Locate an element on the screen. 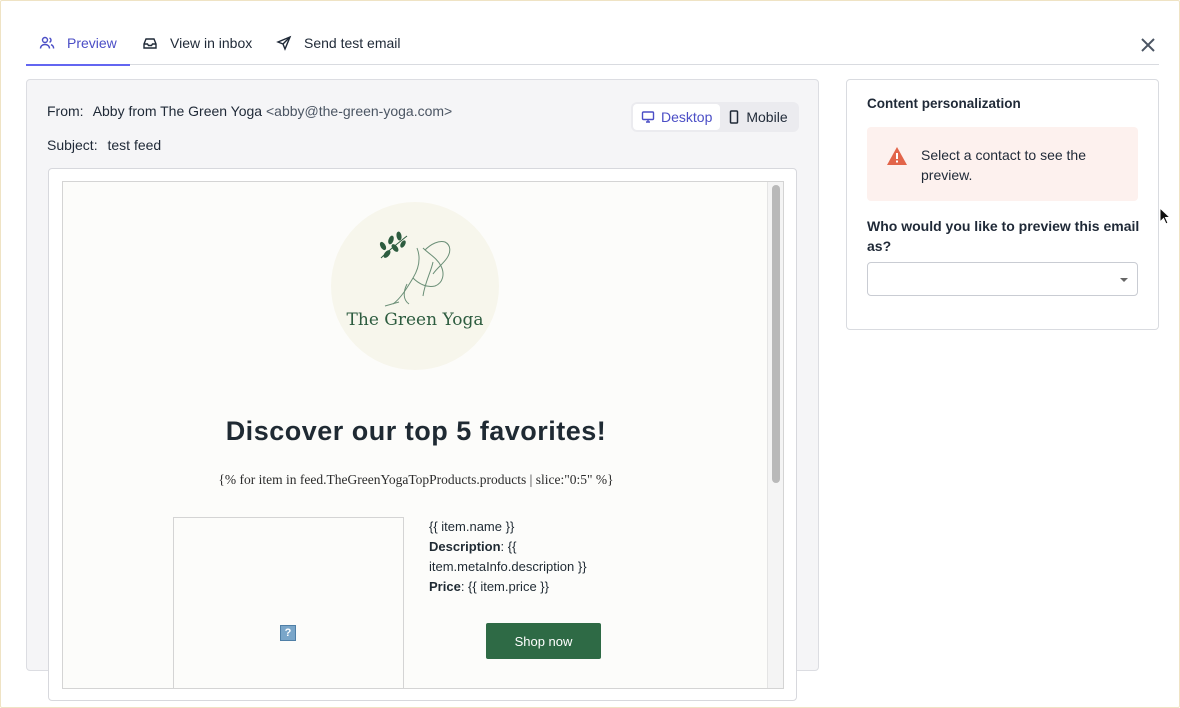 This screenshot has height=708, width=1180. product-price: Price: {{ item.price }} is located at coordinates (529, 587).